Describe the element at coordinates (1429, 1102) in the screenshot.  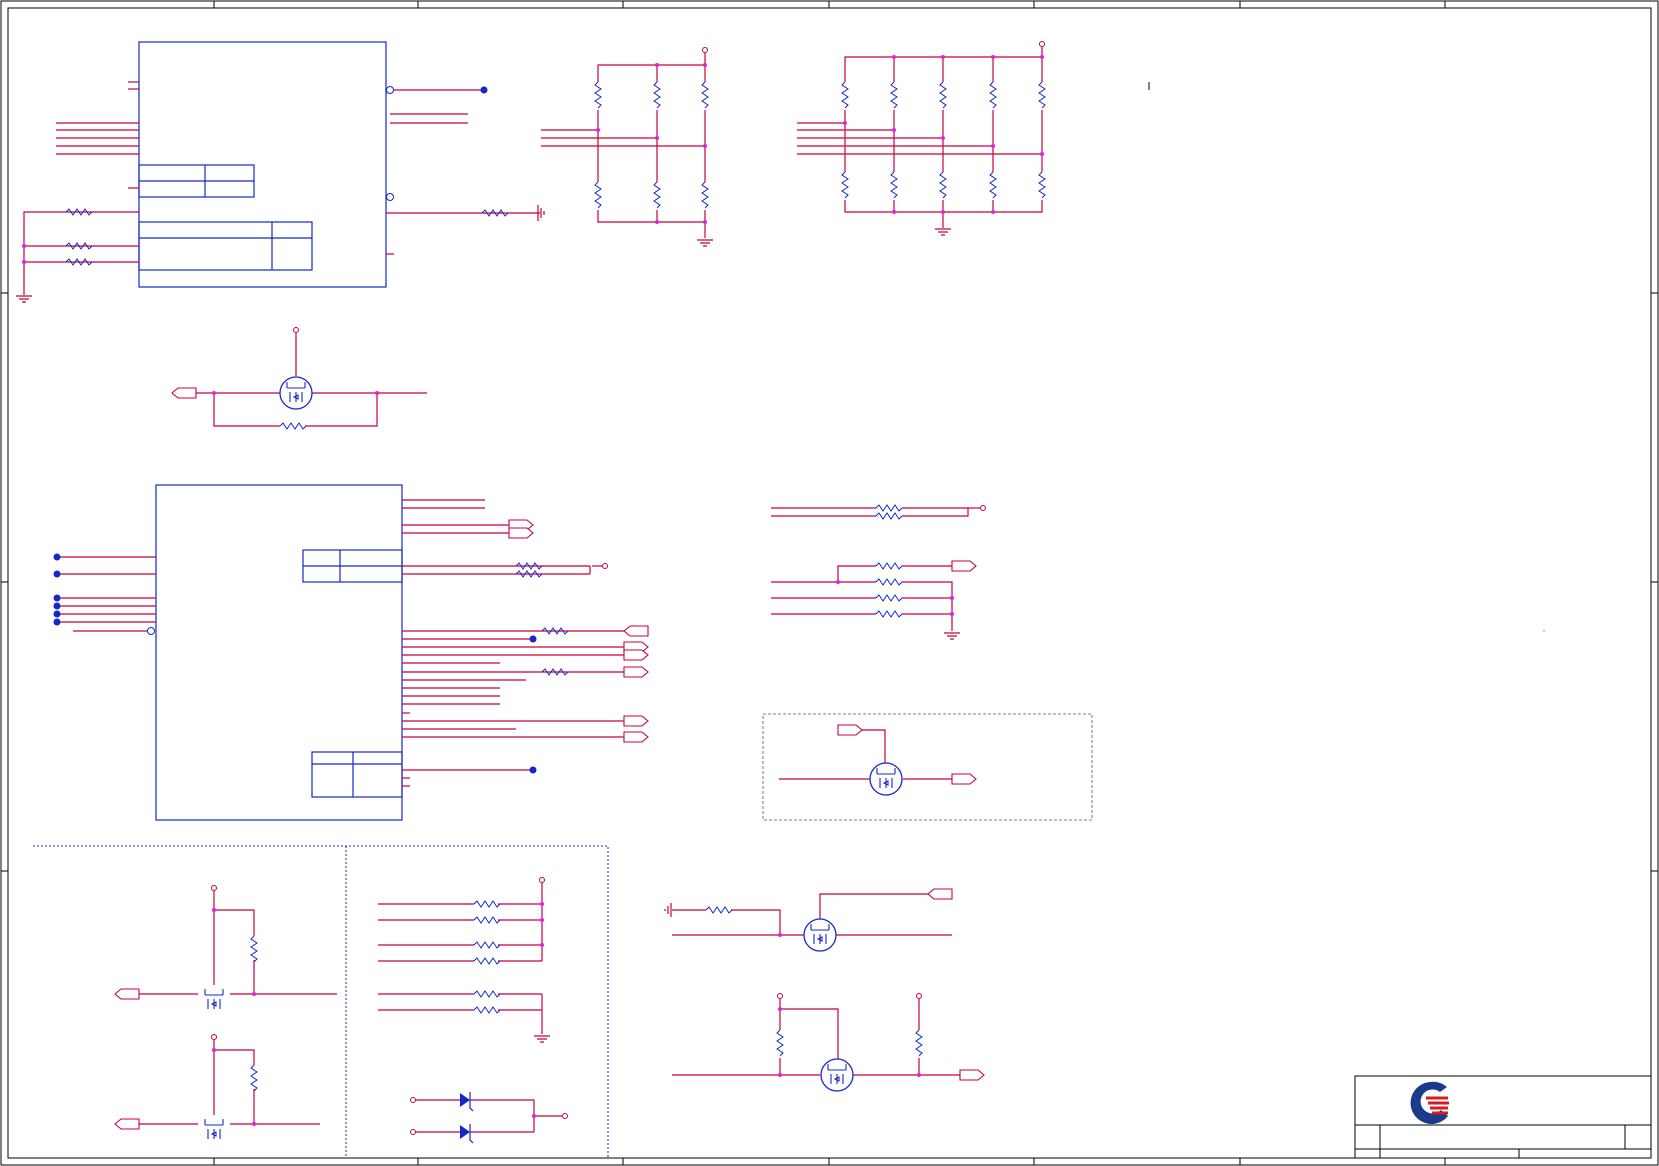
I see `company-logo-icon` at that location.